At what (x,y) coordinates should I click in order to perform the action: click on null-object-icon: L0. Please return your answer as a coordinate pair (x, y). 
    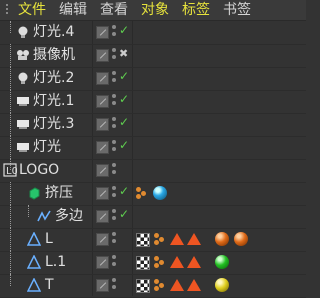
    Looking at the image, I should click on (10, 170).